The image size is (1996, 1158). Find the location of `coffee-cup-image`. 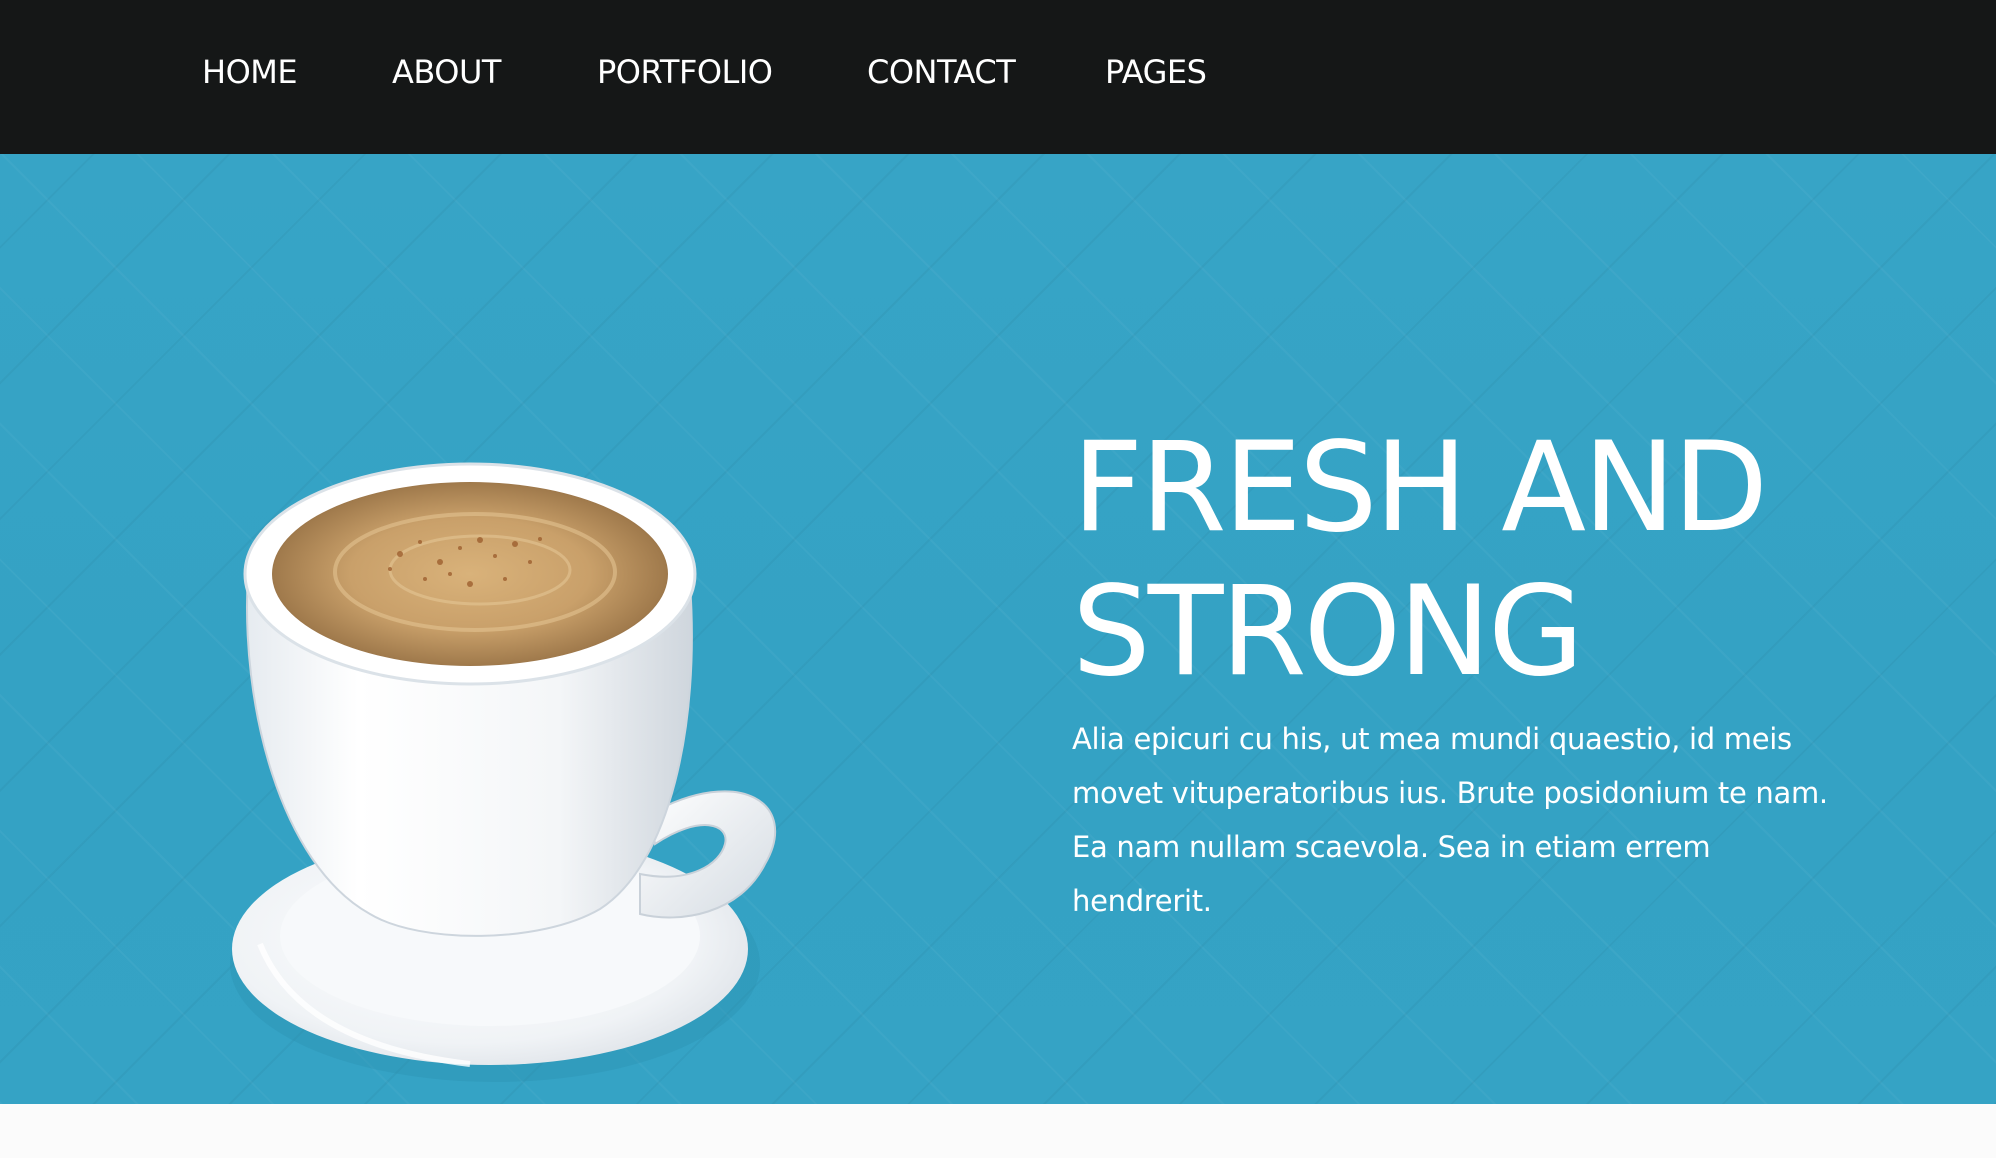

coffee-cup-image is located at coordinates (503, 772).